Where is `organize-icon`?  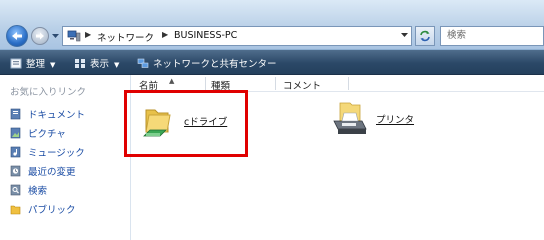 organize-icon is located at coordinates (16, 63).